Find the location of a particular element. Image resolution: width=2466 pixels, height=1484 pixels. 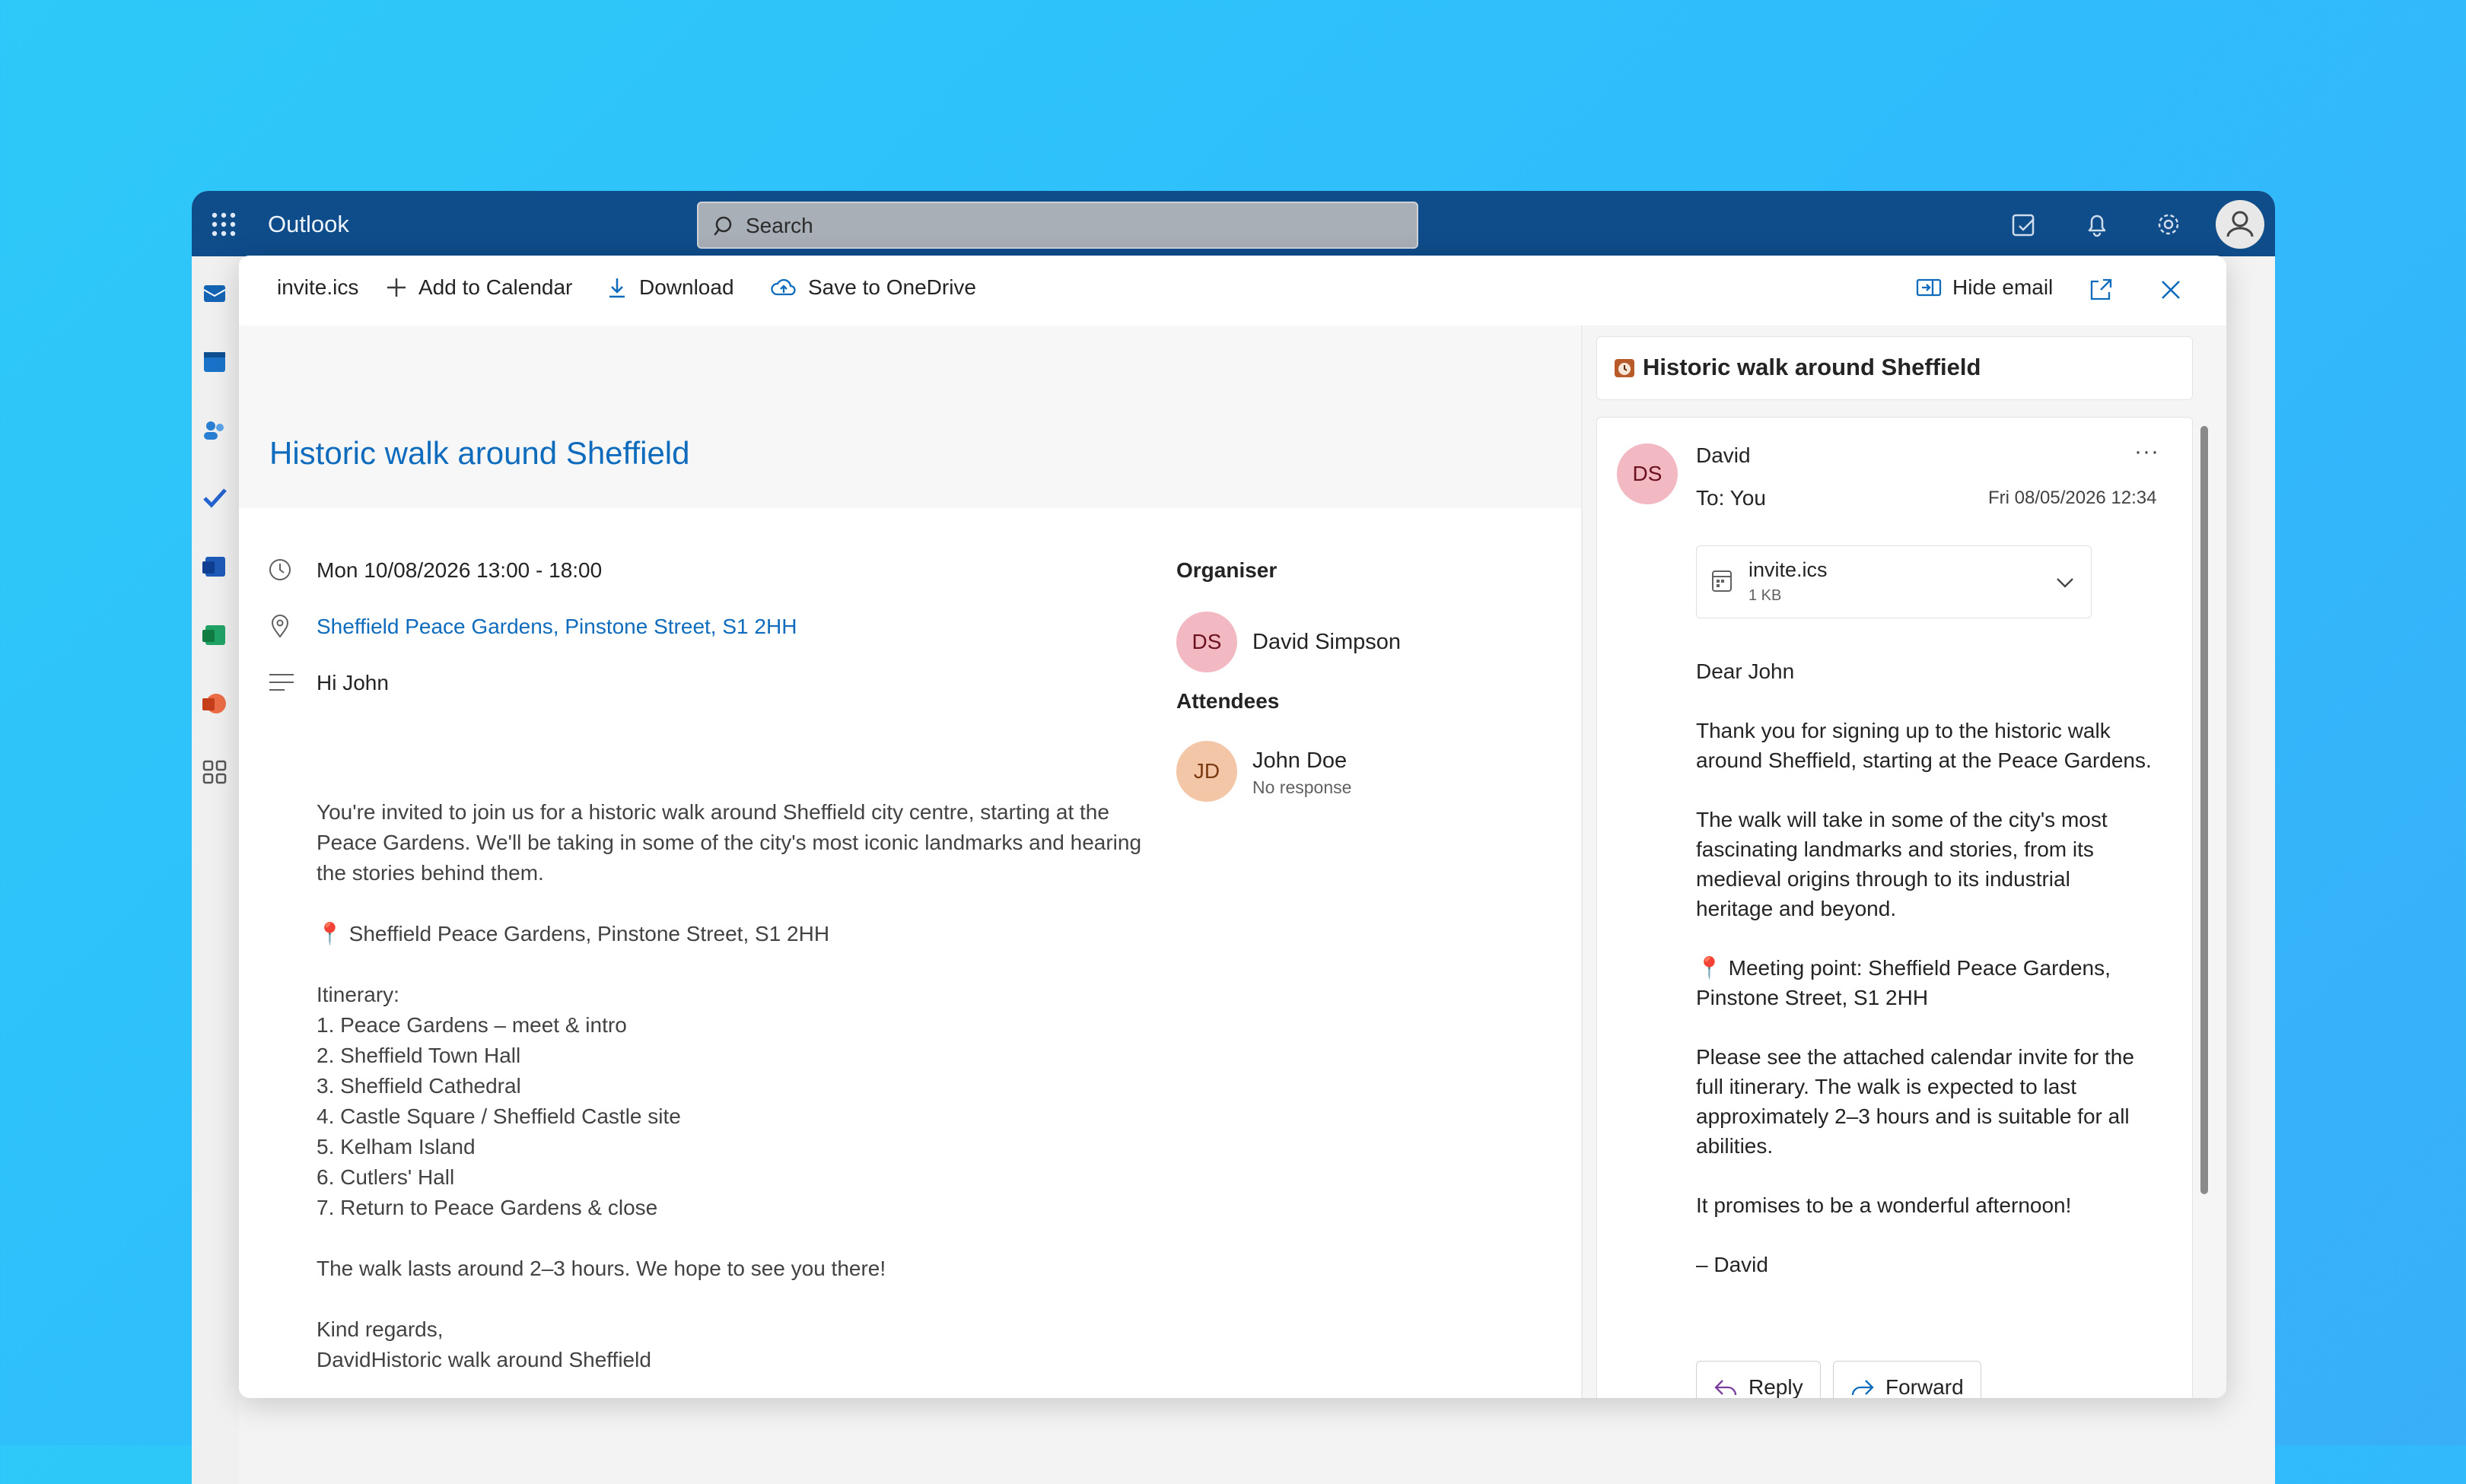

recipient-line: To: You is located at coordinates (1731, 498).